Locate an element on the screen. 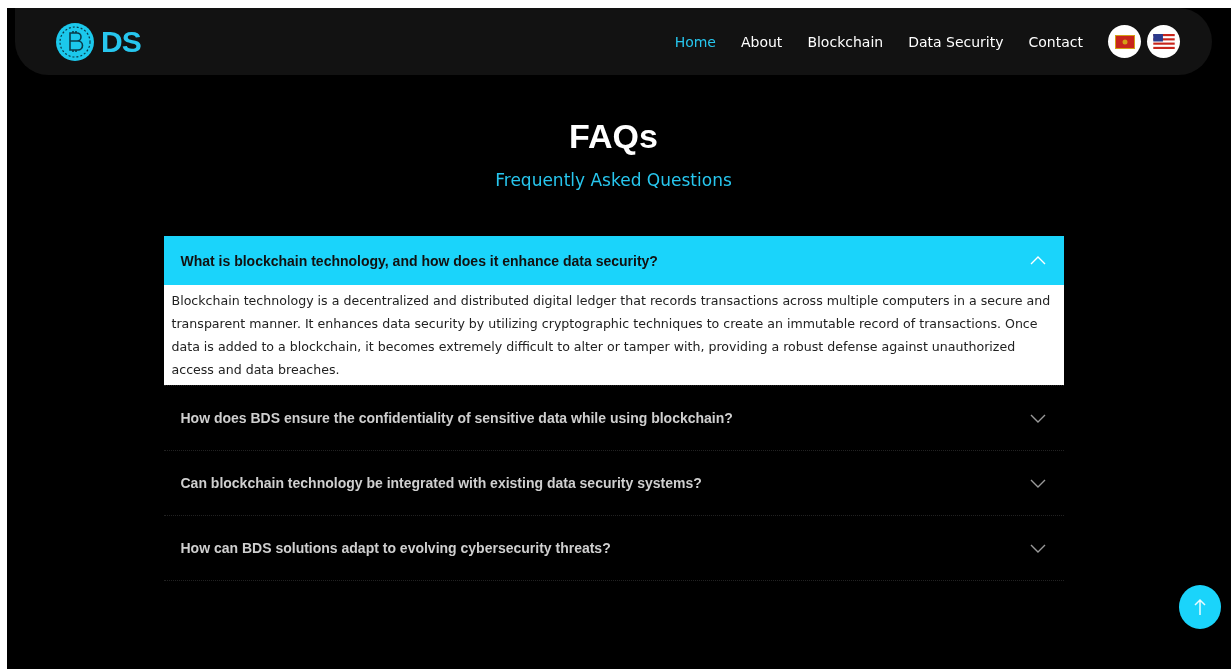 This screenshot has height=669, width=1231. nav-link: Home is located at coordinates (695, 41).